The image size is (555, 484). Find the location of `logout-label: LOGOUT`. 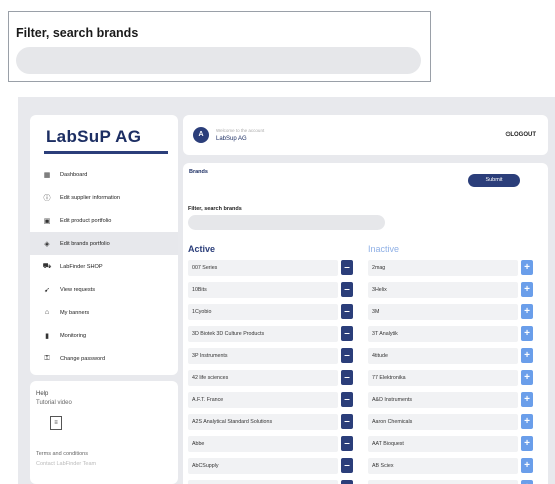

logout-label: LOGOUT is located at coordinates (523, 135).